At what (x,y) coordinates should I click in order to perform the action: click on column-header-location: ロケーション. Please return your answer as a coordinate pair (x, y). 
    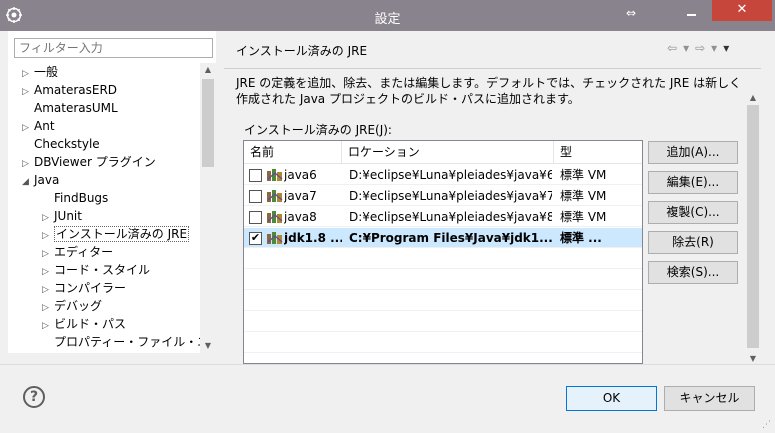
    Looking at the image, I should click on (448, 152).